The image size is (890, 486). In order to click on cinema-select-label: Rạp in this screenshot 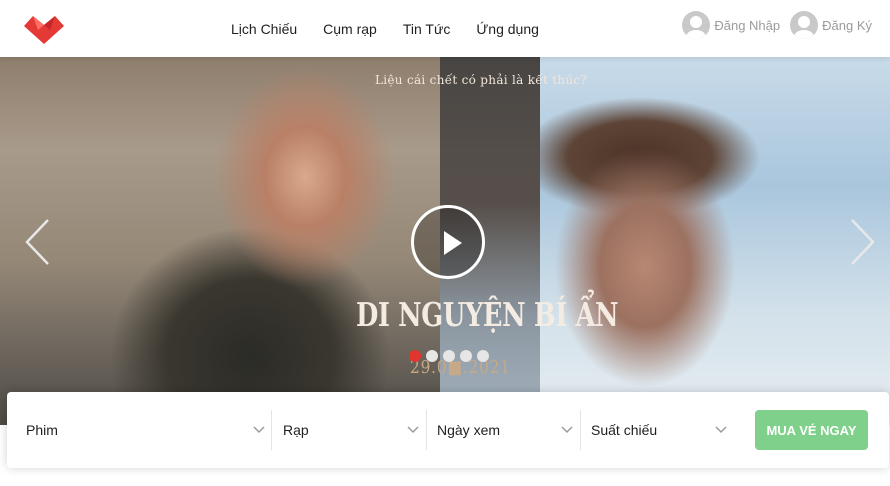, I will do `click(296, 430)`.